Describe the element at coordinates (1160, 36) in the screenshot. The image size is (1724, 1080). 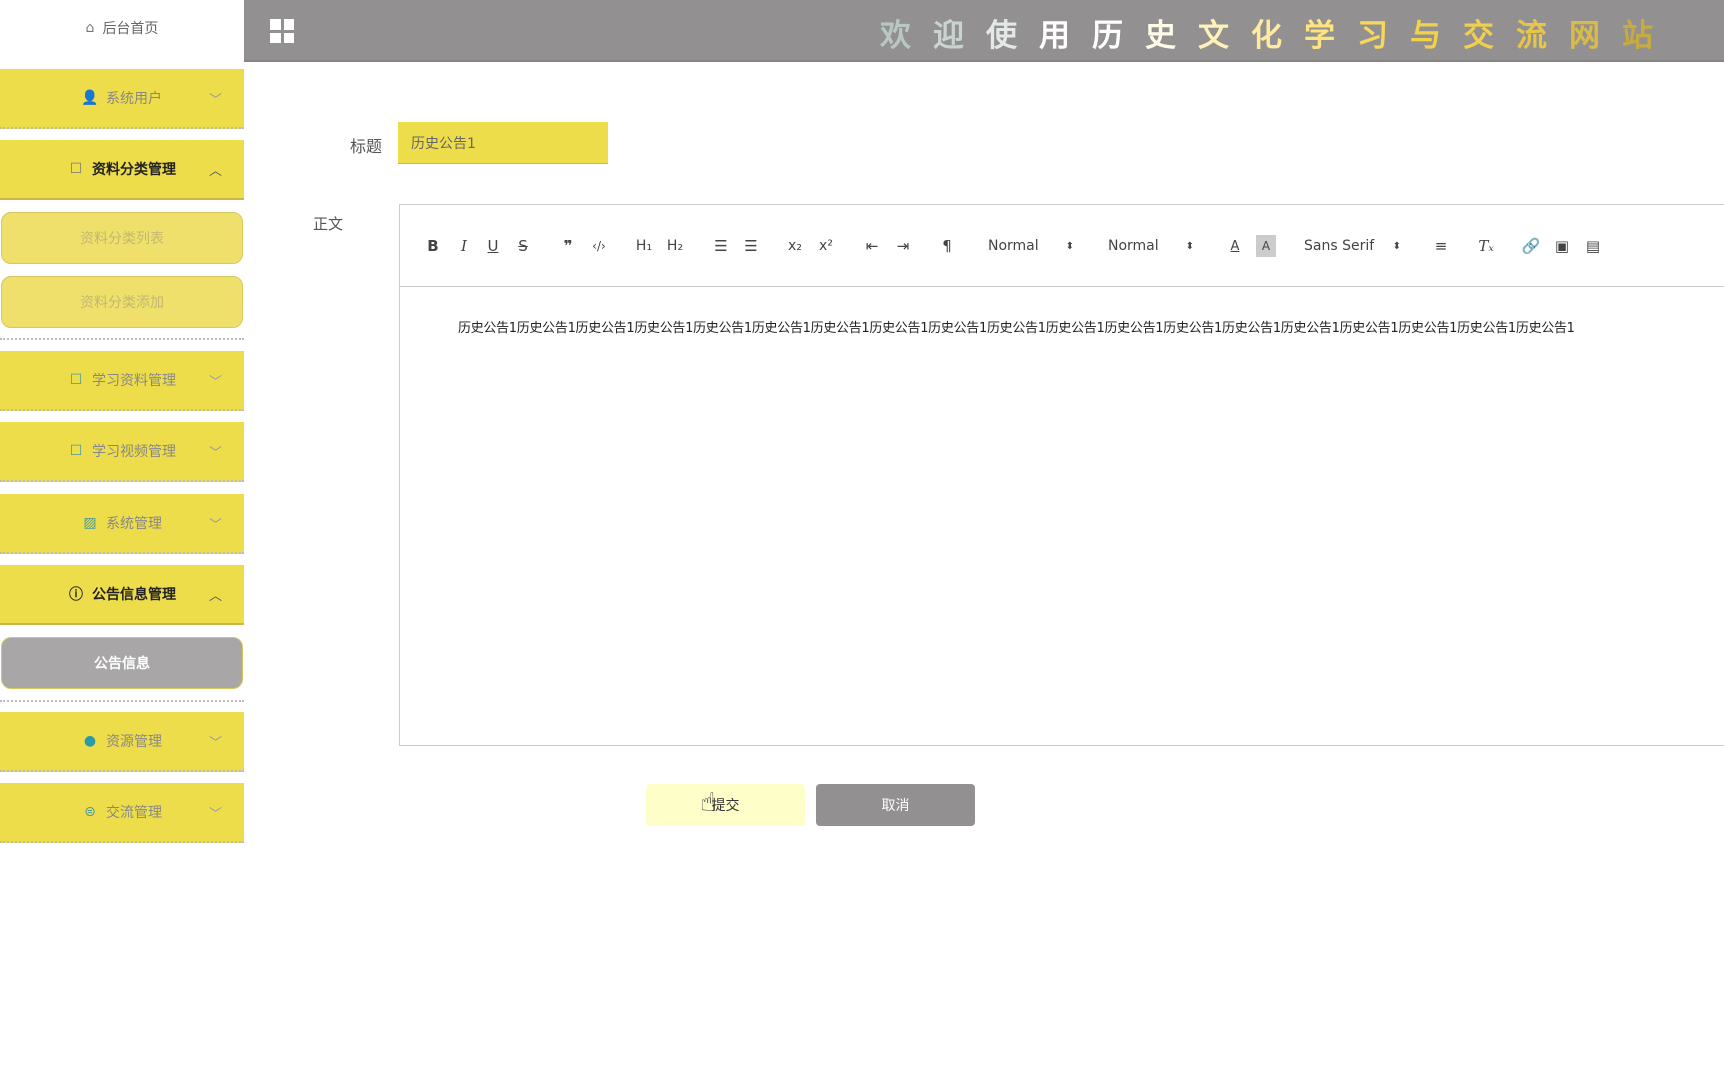
I see `site-title-char: 史` at that location.